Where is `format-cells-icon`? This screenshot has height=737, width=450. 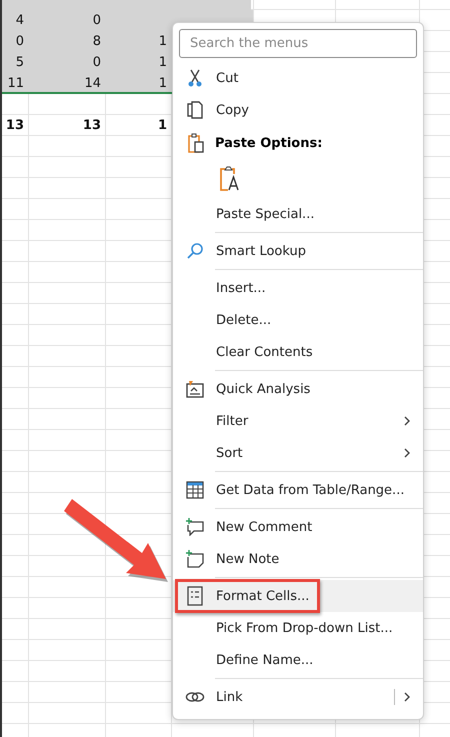 format-cells-icon is located at coordinates (195, 596).